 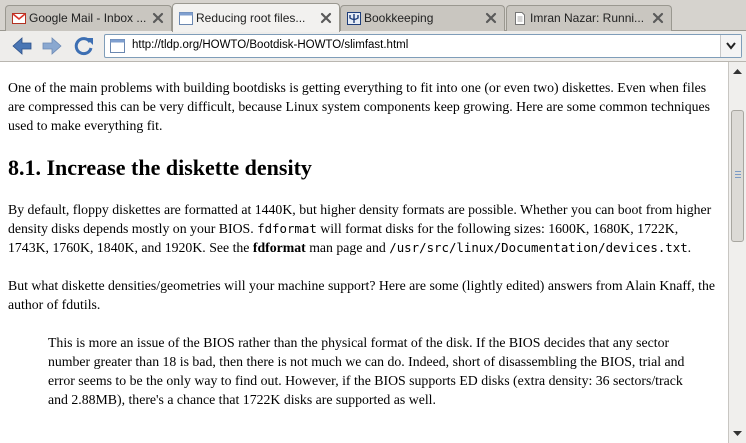 I want to click on inline-code: fdformat, so click(x=287, y=228).